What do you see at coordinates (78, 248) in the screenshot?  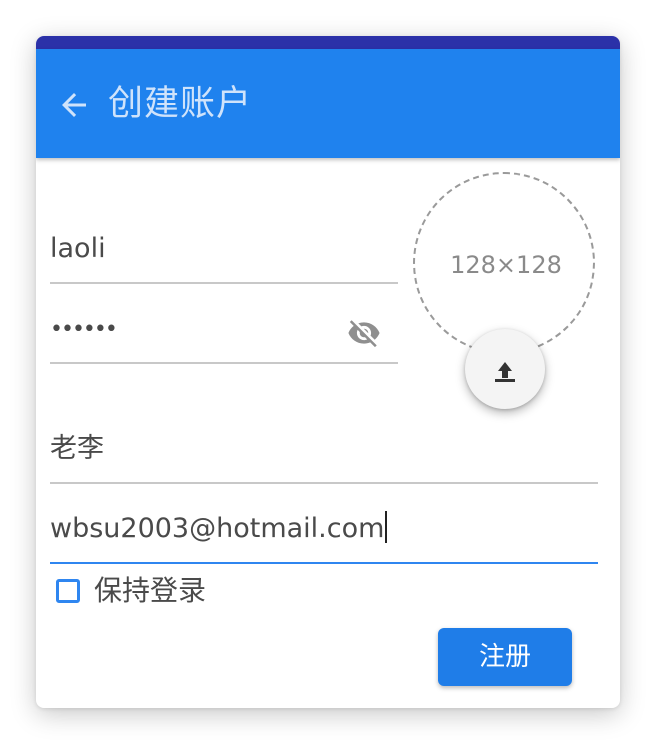 I see `username-value: laoli` at bounding box center [78, 248].